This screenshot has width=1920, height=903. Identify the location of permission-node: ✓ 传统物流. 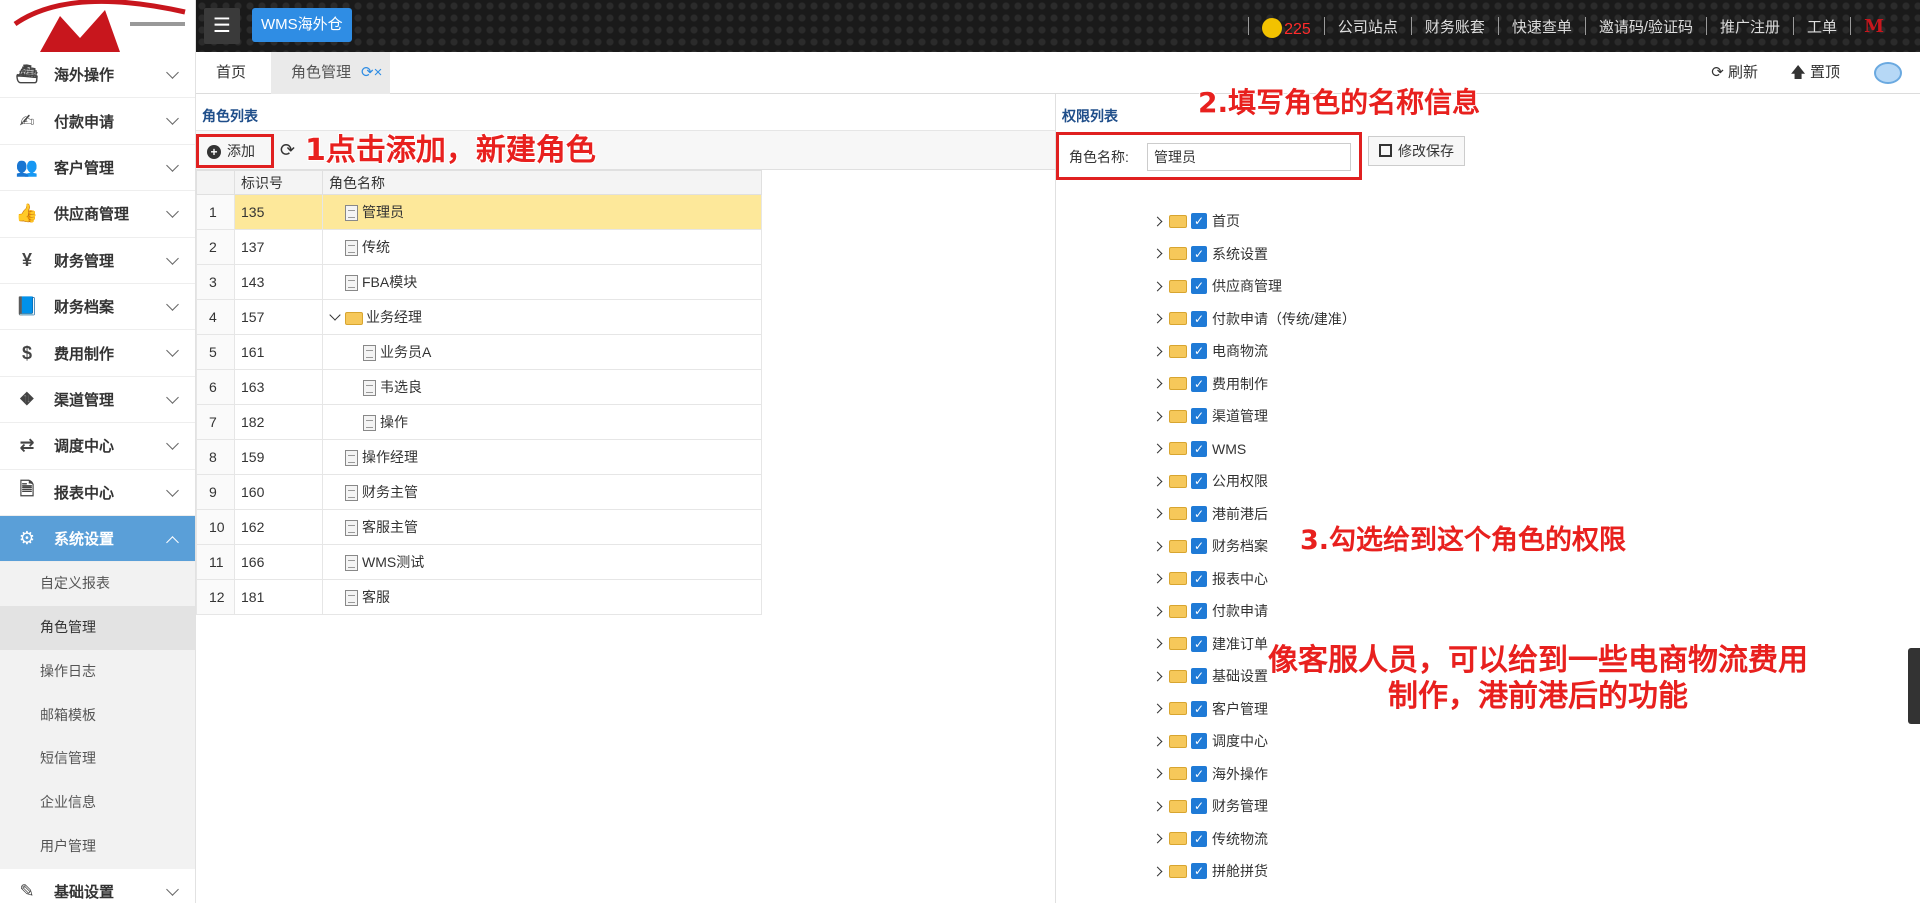
(1254, 839).